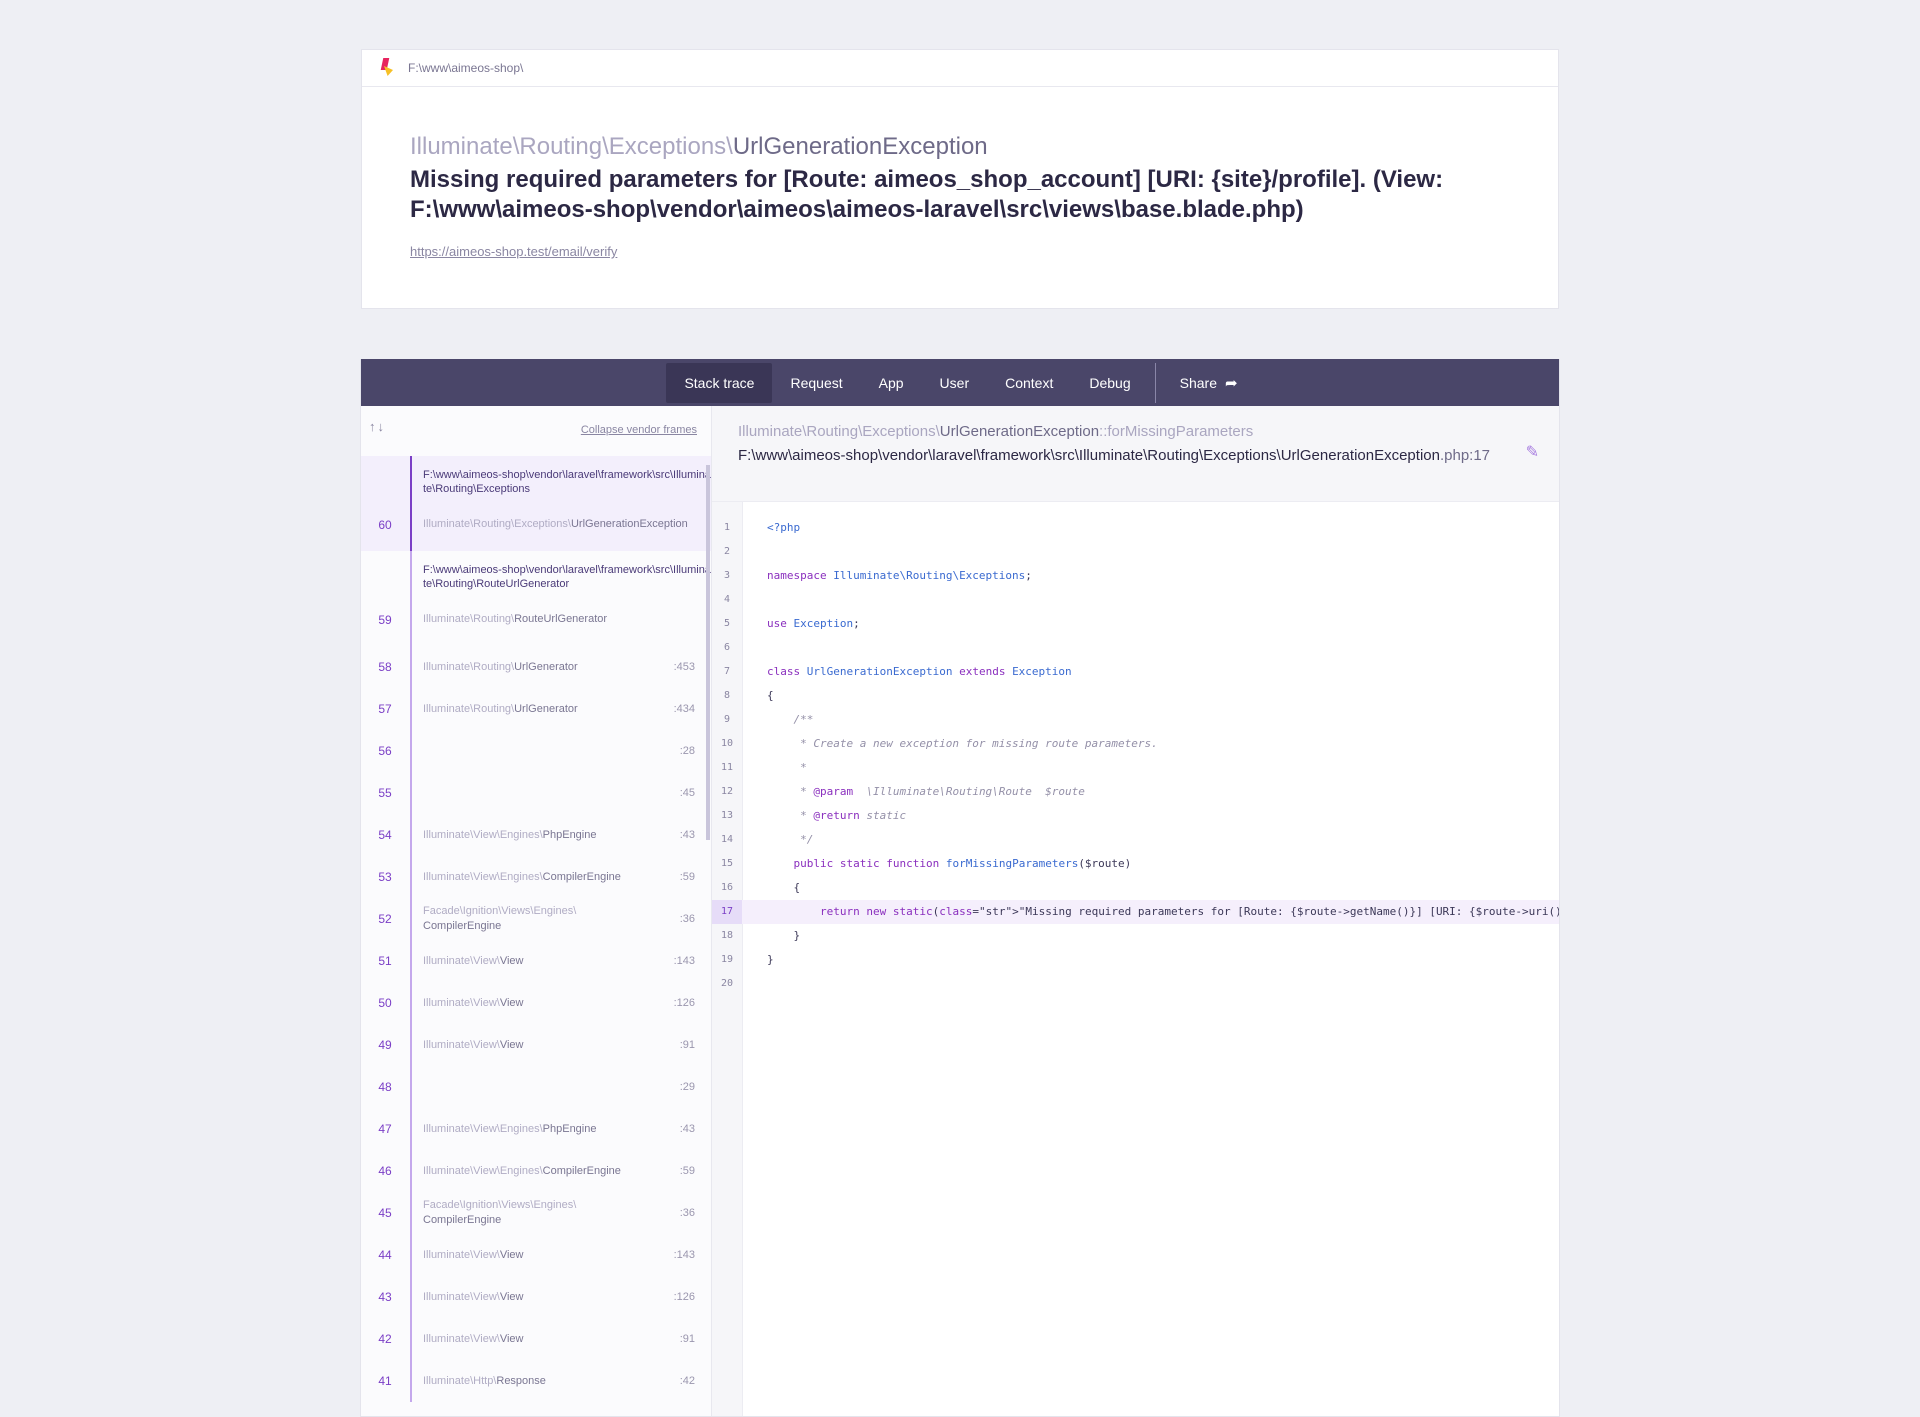 This screenshot has width=1920, height=1417. I want to click on code-line-number: 6, so click(727, 648).